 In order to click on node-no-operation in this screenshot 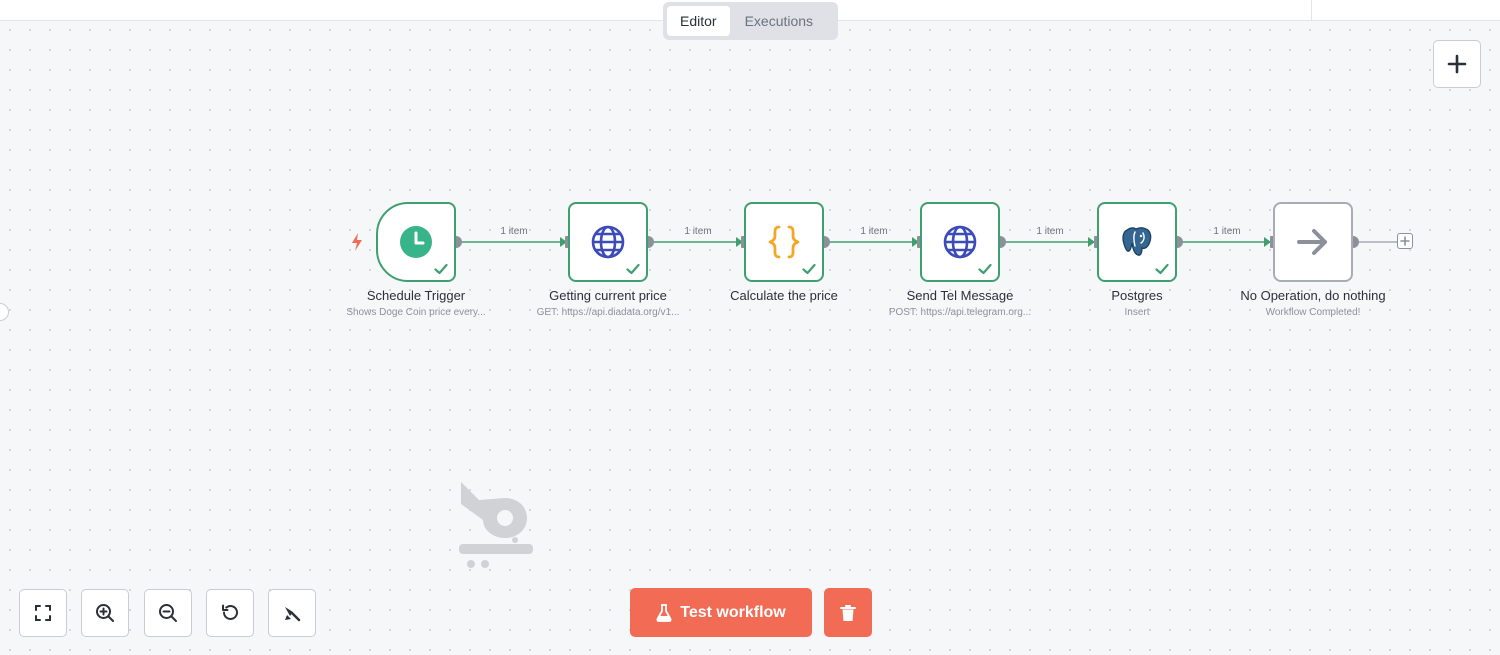, I will do `click(1313, 242)`.